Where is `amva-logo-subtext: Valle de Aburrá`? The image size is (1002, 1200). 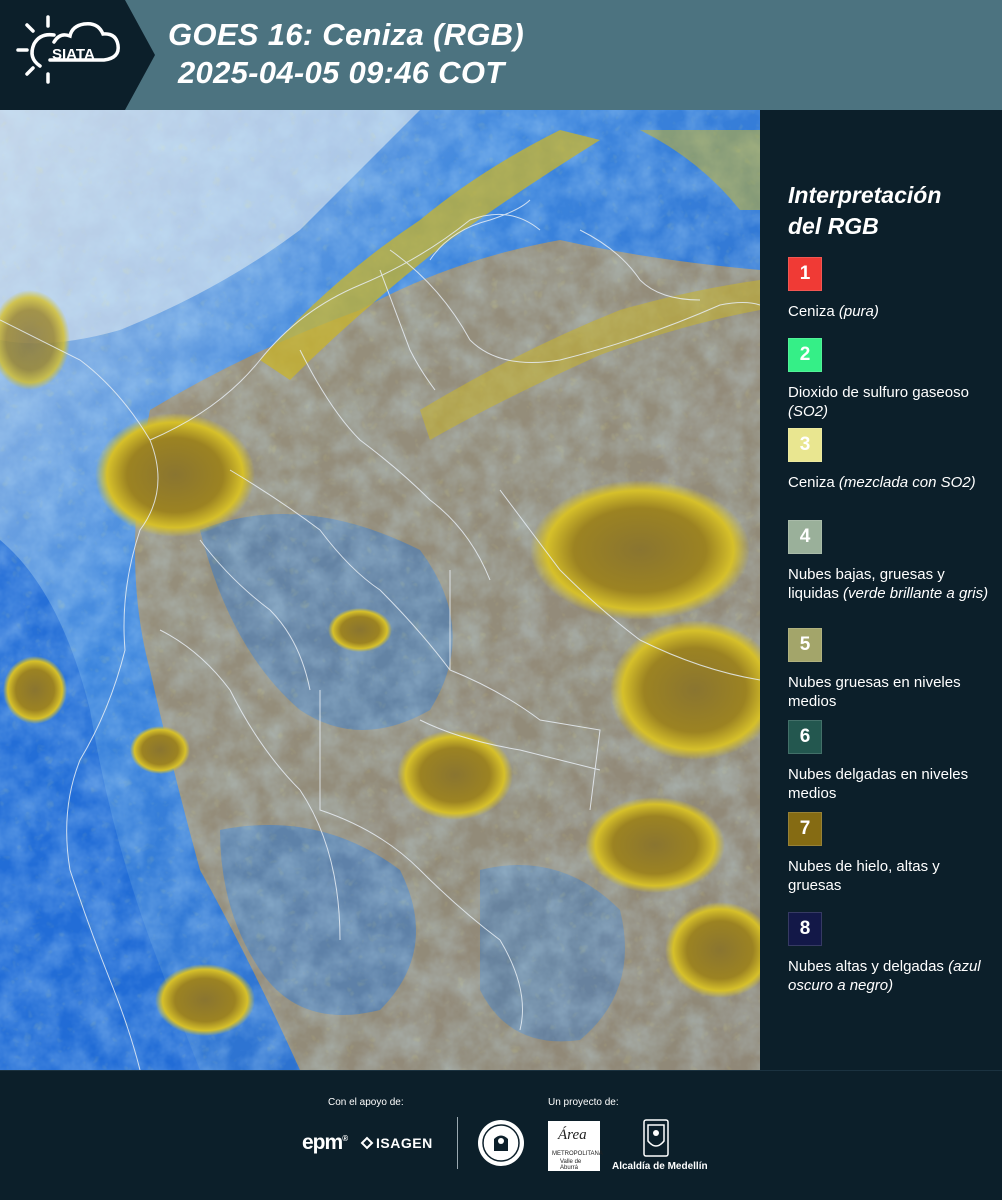
amva-logo-subtext: Valle de Aburrá is located at coordinates (571, 1165).